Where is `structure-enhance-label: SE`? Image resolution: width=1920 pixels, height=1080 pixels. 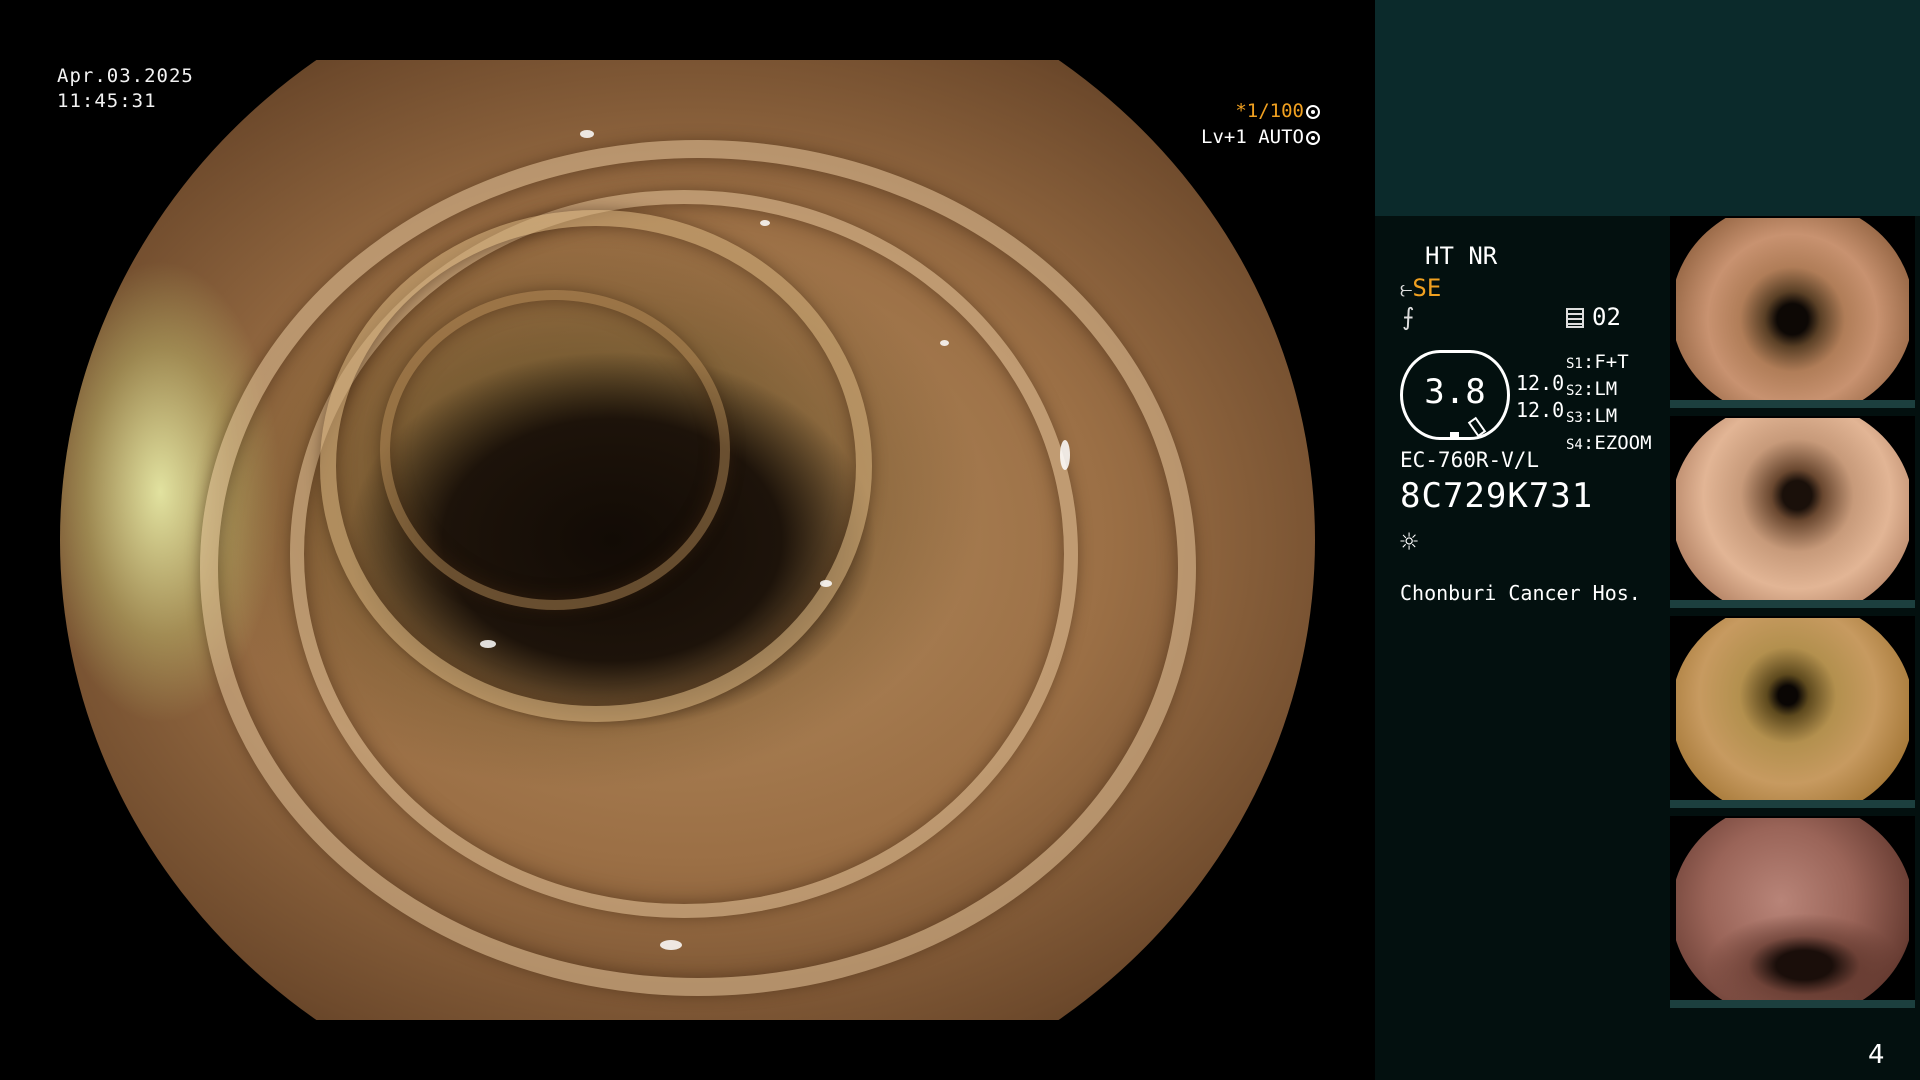 structure-enhance-label: SE is located at coordinates (1427, 288).